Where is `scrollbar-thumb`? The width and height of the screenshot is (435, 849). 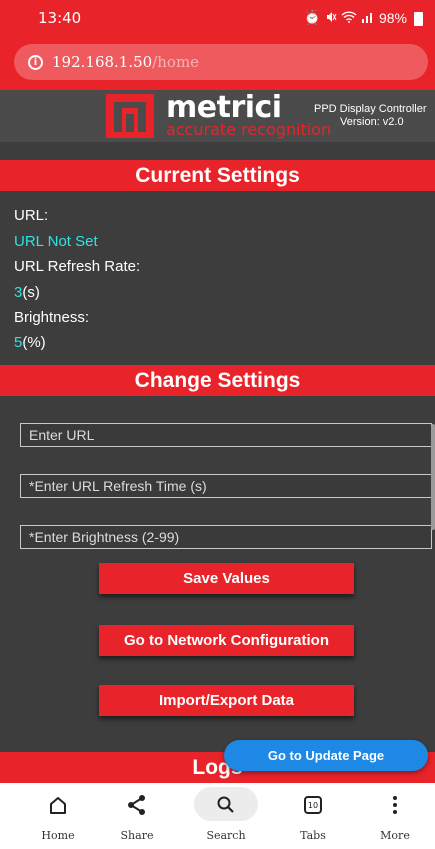
scrollbar-thumb is located at coordinates (433, 477).